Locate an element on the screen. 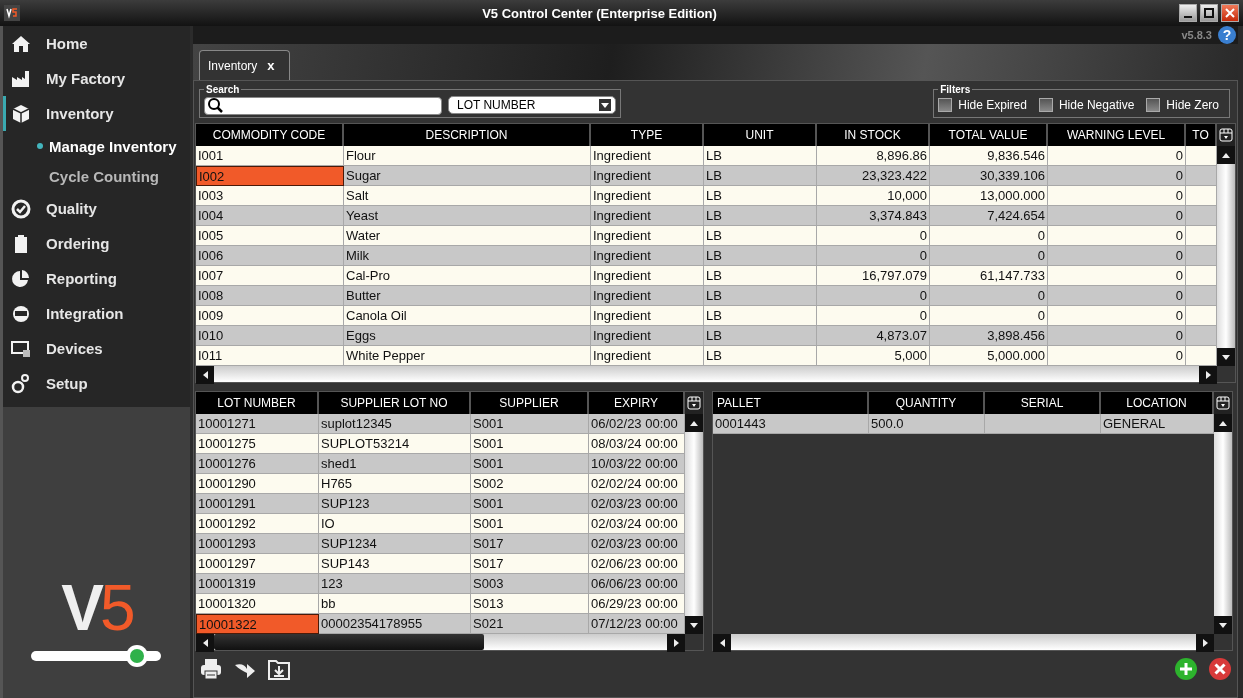  table-cell: 10001322 is located at coordinates (257, 624).